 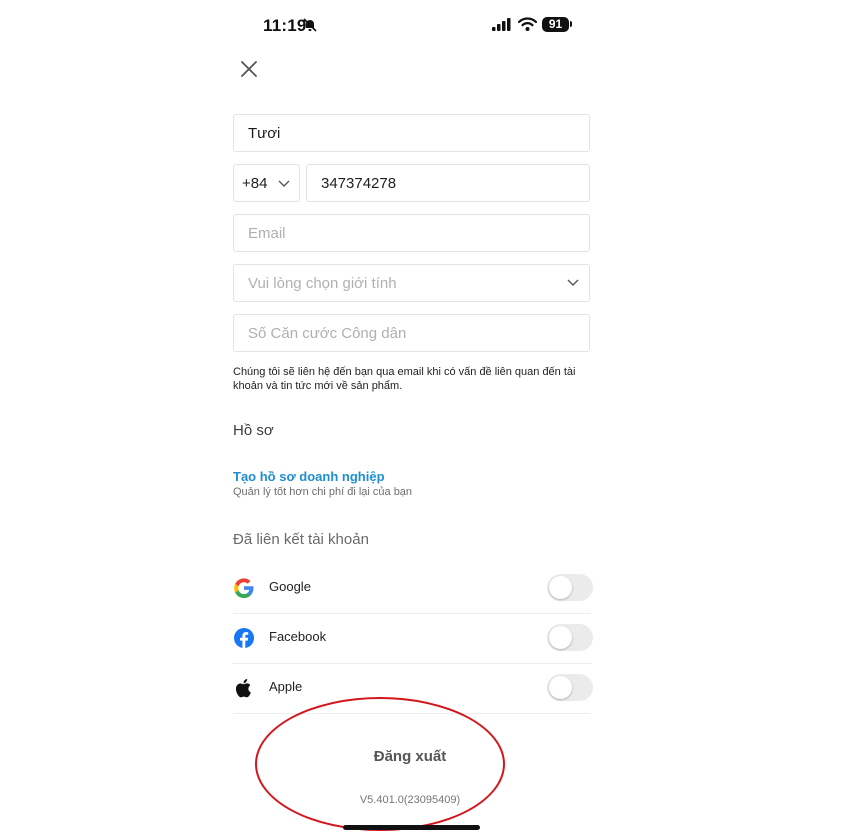 I want to click on linked-accounts-heading: Đã liên kết tài khoản, so click(x=301, y=539).